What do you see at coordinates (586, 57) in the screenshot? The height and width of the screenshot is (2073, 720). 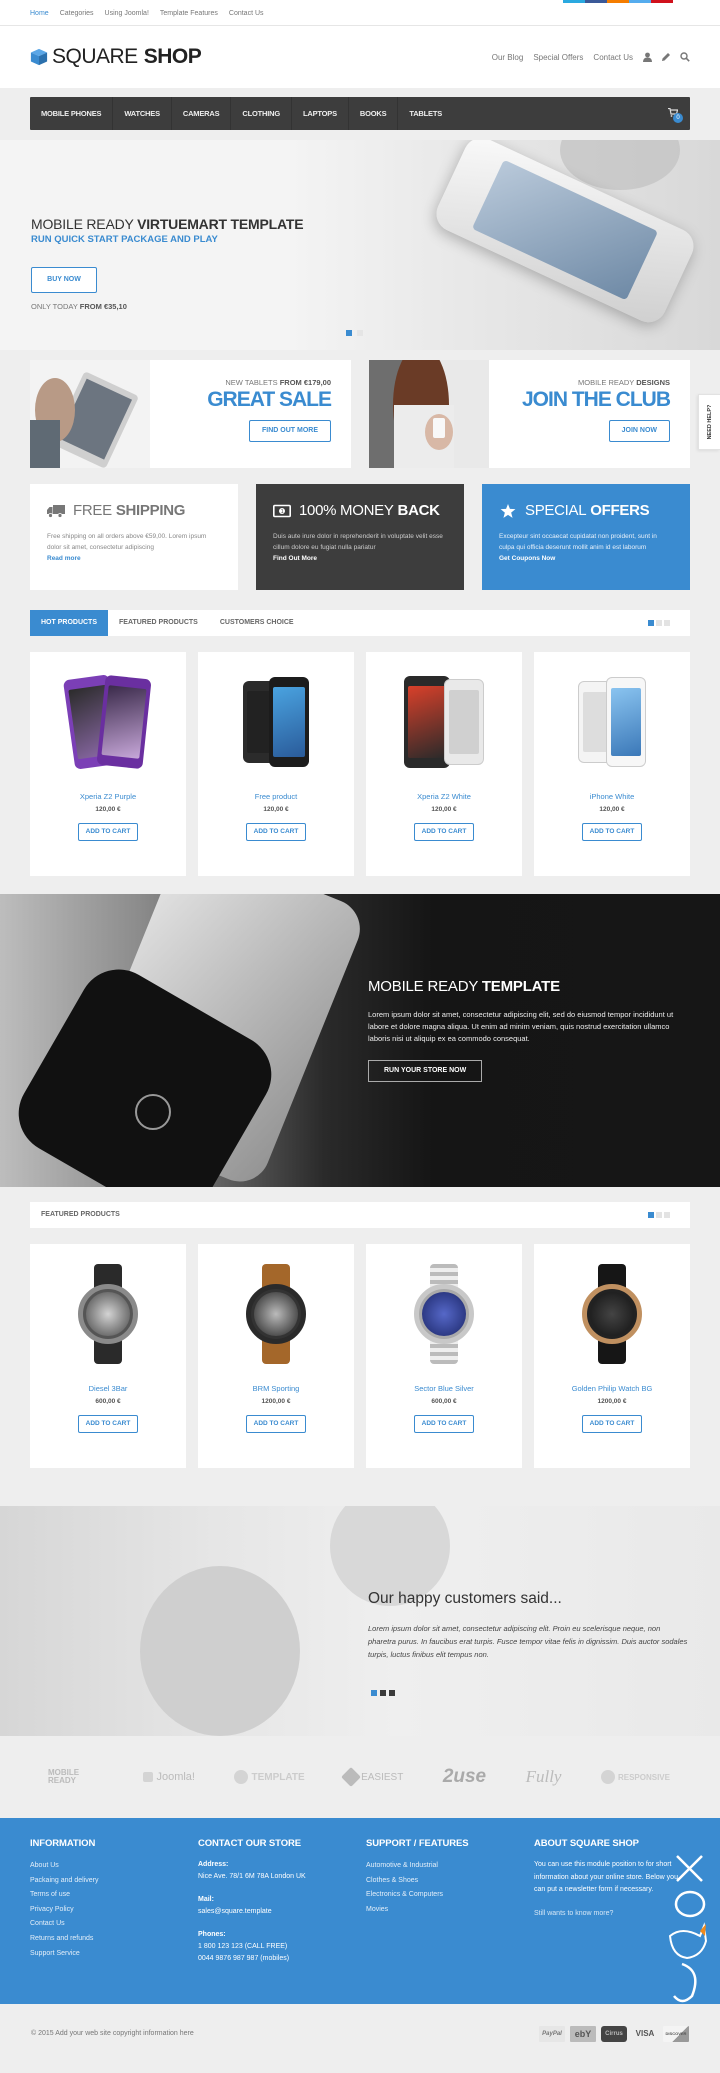 I see `header-nav: Our Blog Special Offers Contact Us` at bounding box center [586, 57].